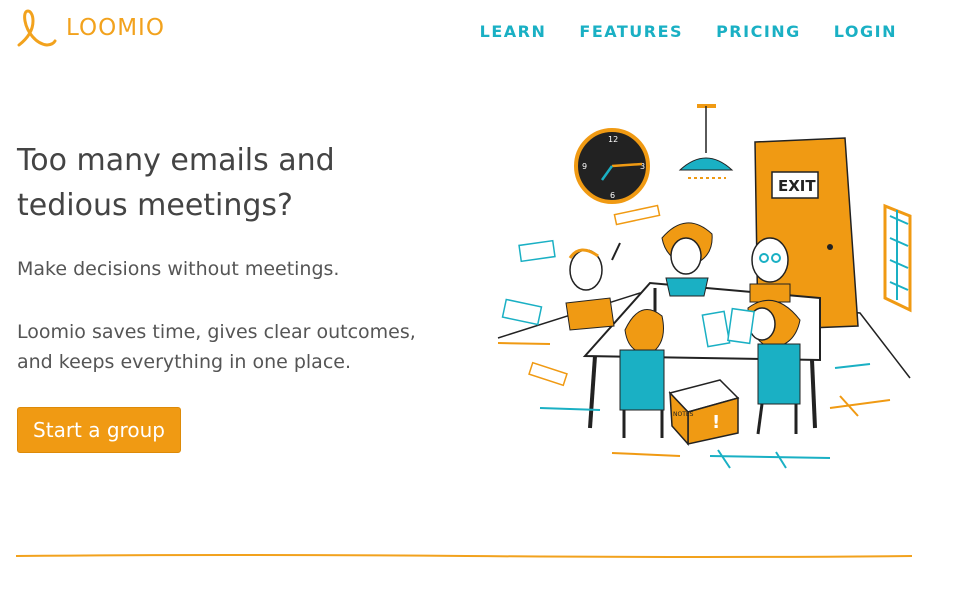 The height and width of the screenshot is (597, 953). I want to click on person-left, so click(593, 286).